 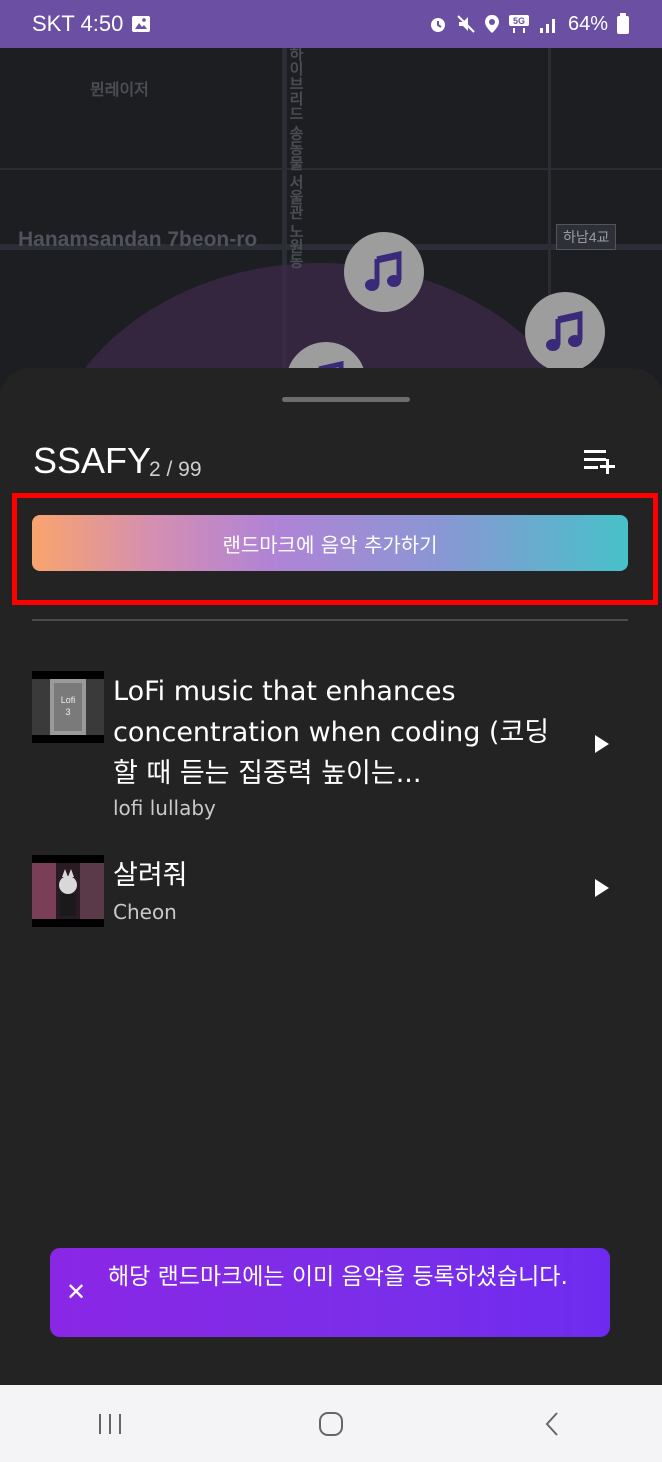 I want to click on divider, so click(x=330, y=620).